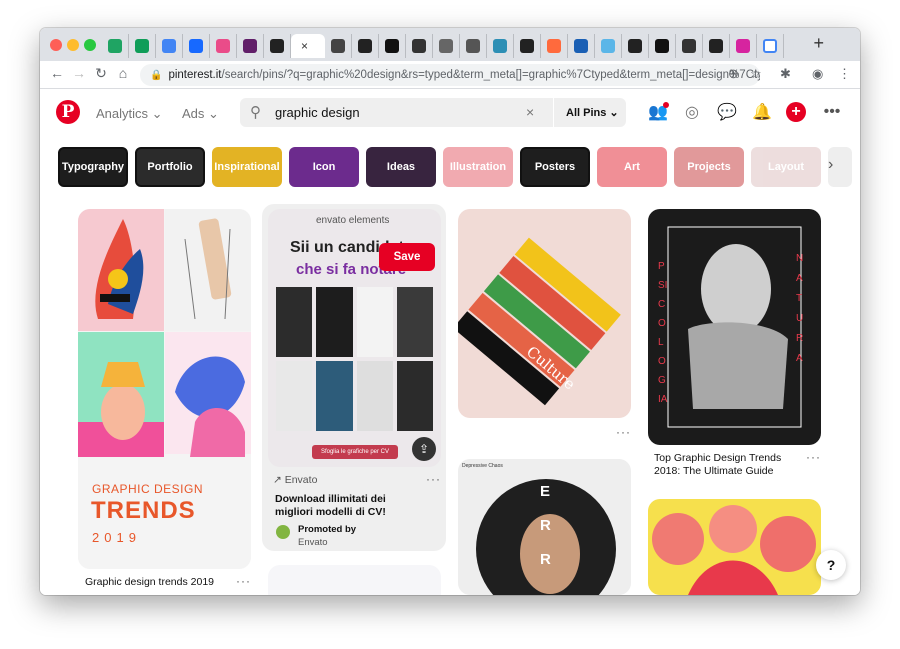 This screenshot has height=649, width=900. I want to click on browser-tab: ×, so click(308, 46).